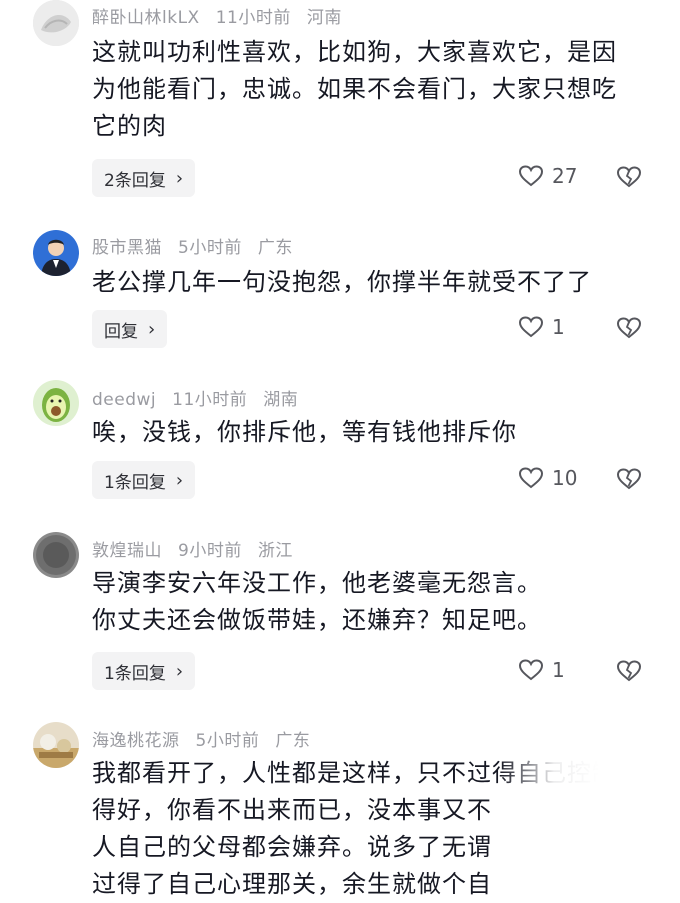 This screenshot has height=903, width=680. What do you see at coordinates (547, 478) in the screenshot?
I see `like-button: 10` at bounding box center [547, 478].